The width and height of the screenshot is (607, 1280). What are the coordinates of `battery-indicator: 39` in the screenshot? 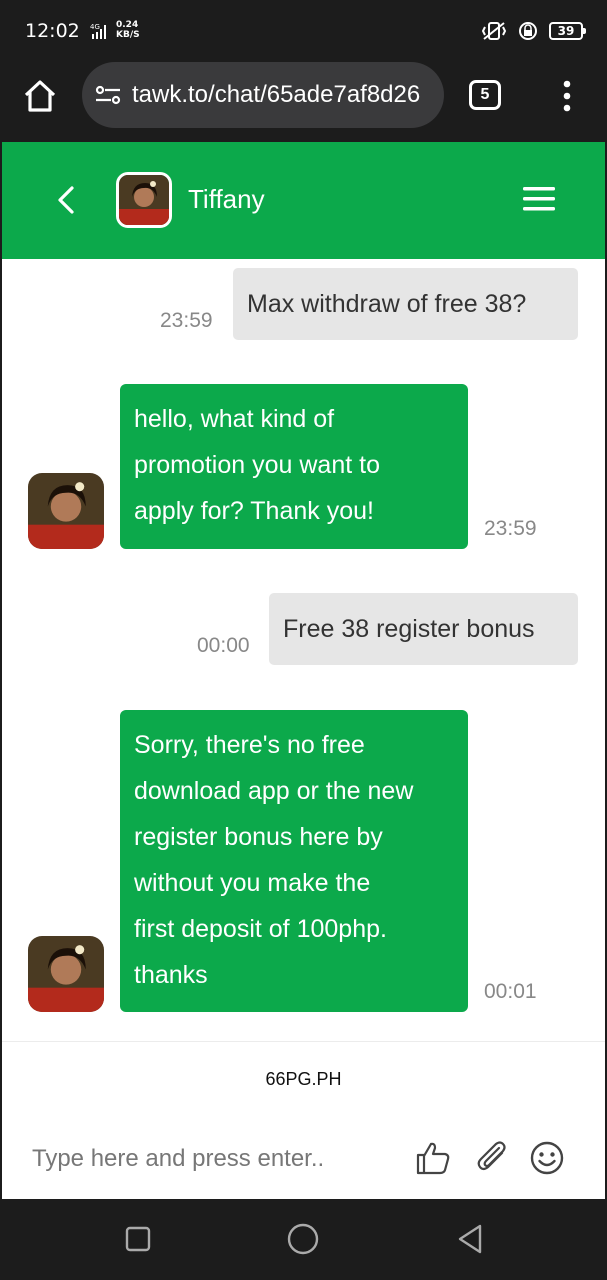 It's located at (567, 31).